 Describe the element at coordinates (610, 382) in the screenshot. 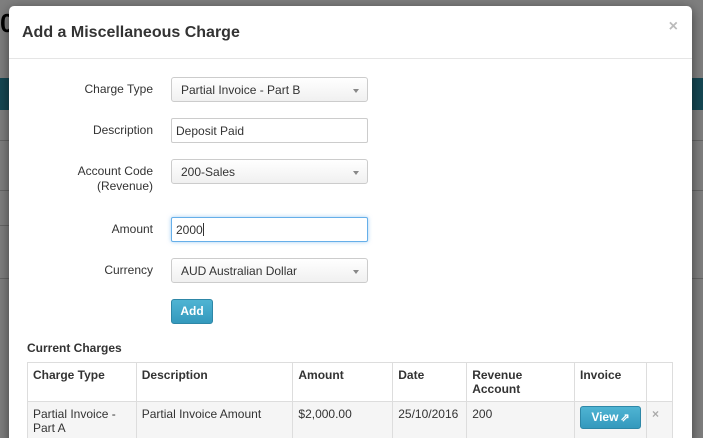

I see `column-header-invoice: Invoice` at that location.